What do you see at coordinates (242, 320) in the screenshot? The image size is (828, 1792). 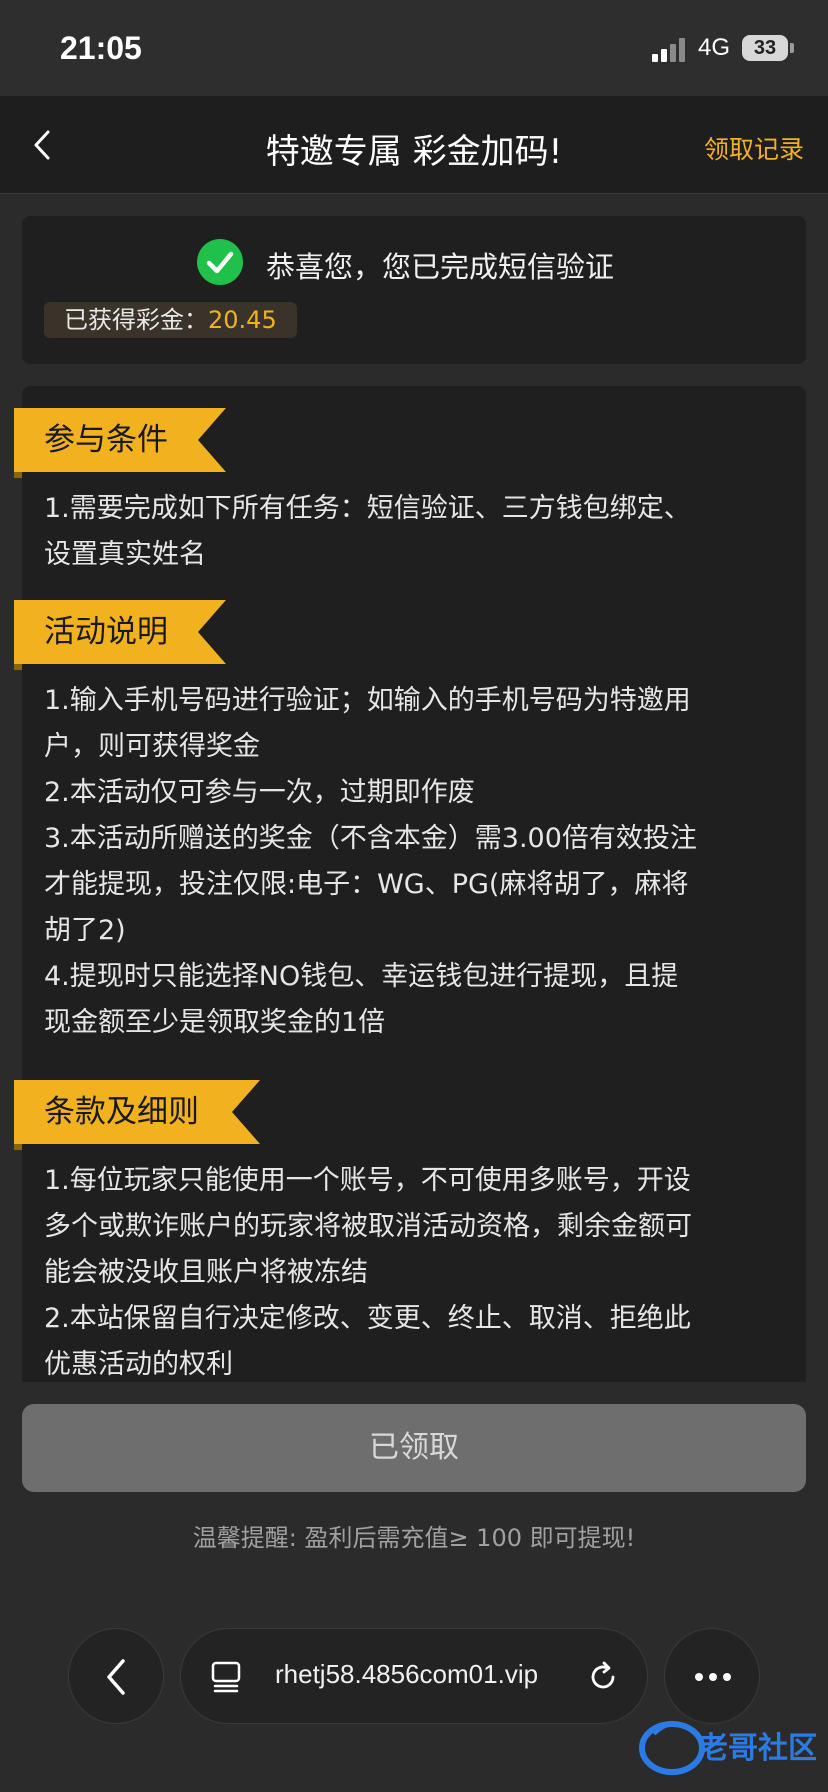 I see `earned-value: 20.45` at bounding box center [242, 320].